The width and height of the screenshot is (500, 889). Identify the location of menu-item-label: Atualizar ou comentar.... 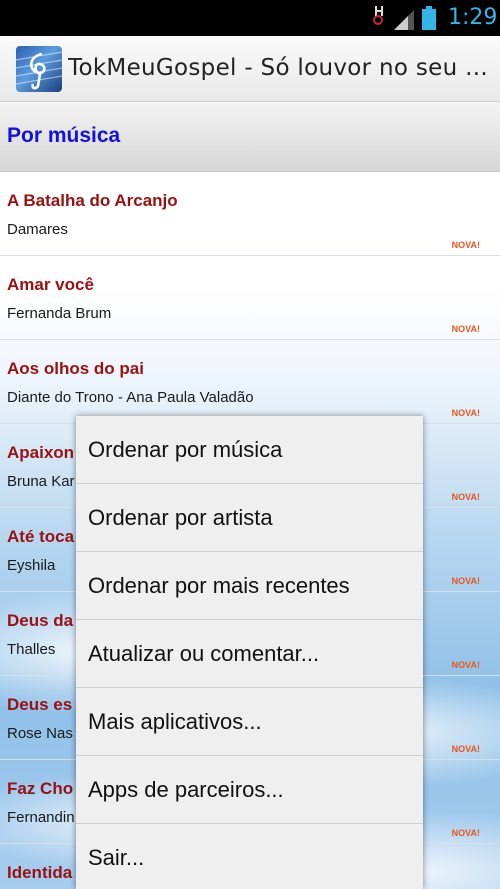
(204, 653).